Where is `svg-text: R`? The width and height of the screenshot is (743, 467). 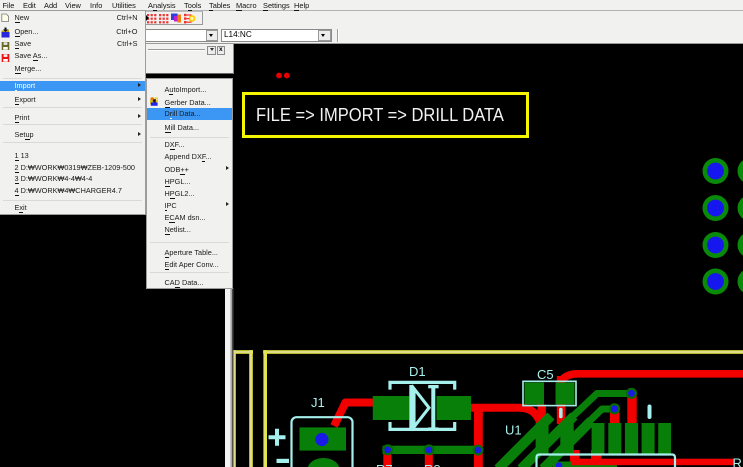 svg-text: R is located at coordinates (737, 461).